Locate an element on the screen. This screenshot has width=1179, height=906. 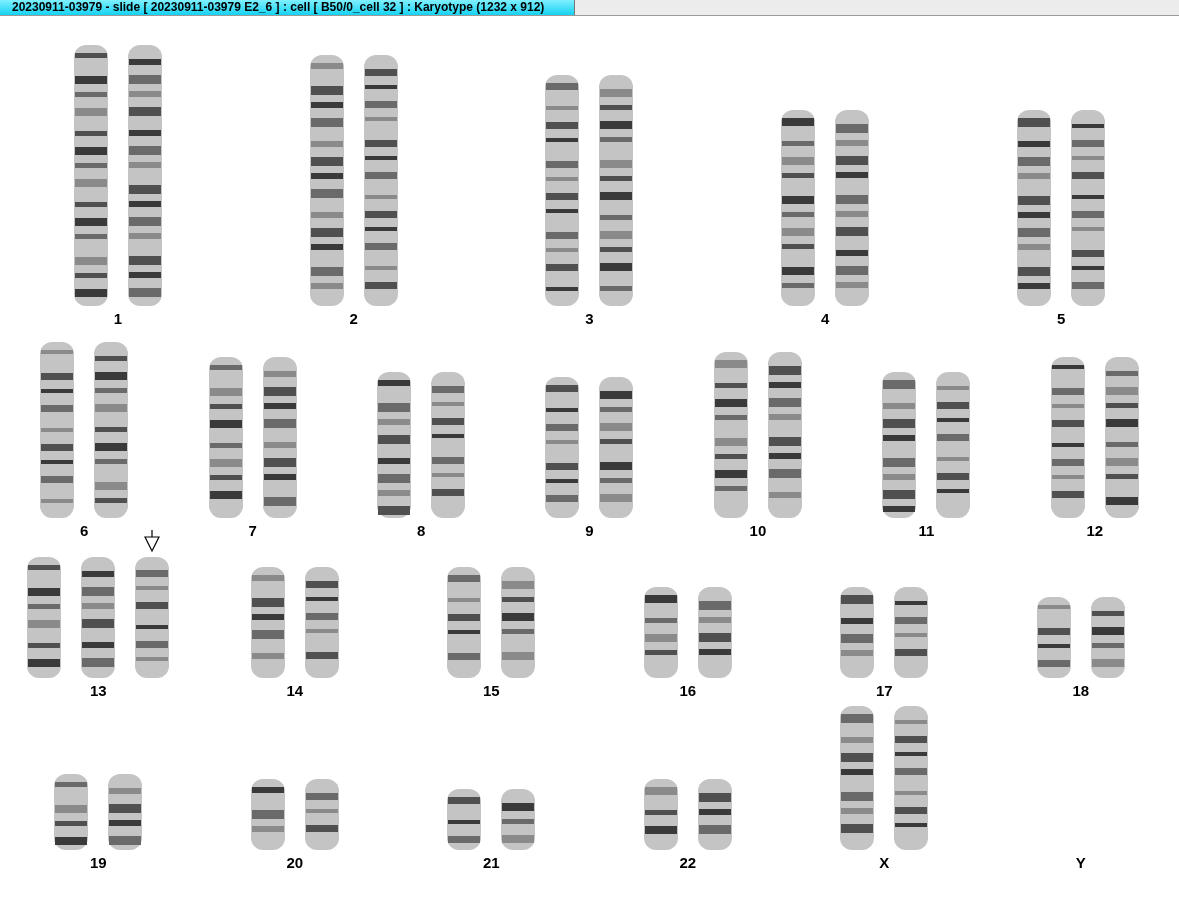
chromosome-label: 2 is located at coordinates (353, 319).